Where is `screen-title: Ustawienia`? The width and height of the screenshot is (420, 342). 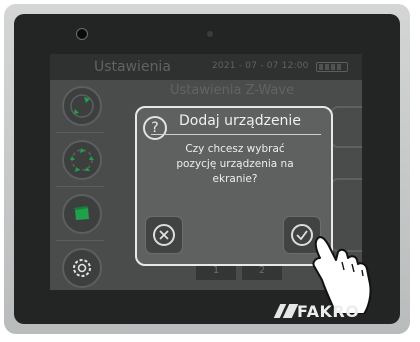
screen-title: Ustawienia is located at coordinates (132, 67).